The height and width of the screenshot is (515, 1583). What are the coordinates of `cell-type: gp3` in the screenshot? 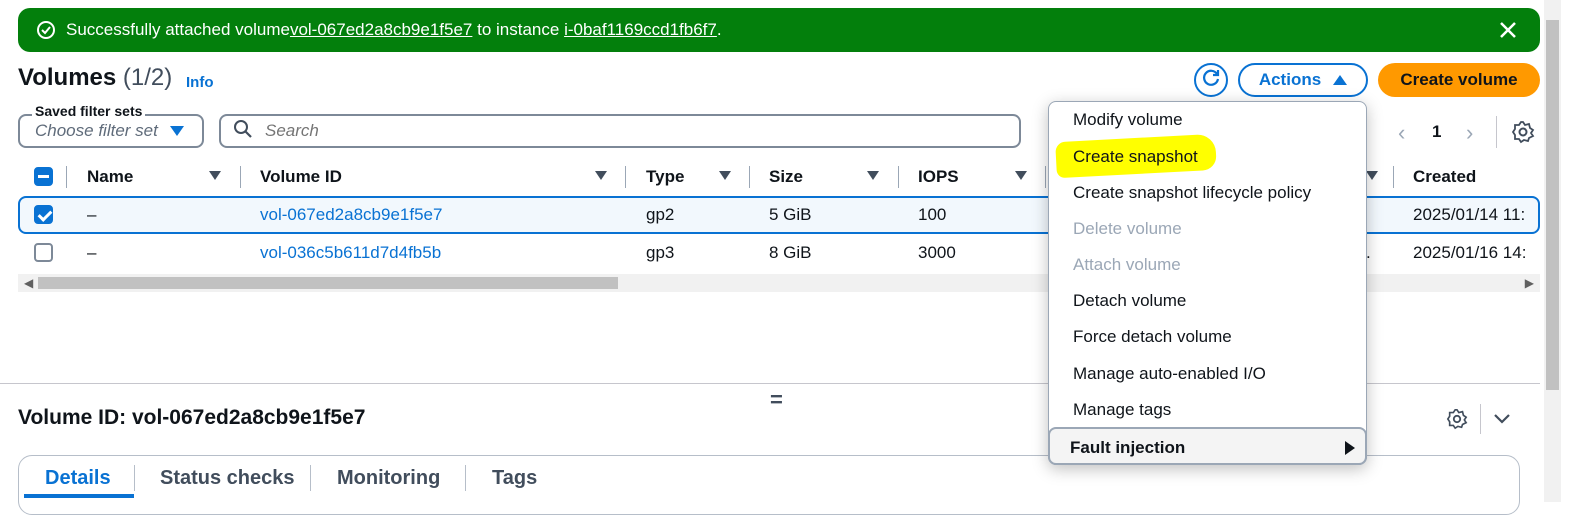 It's located at (660, 252).